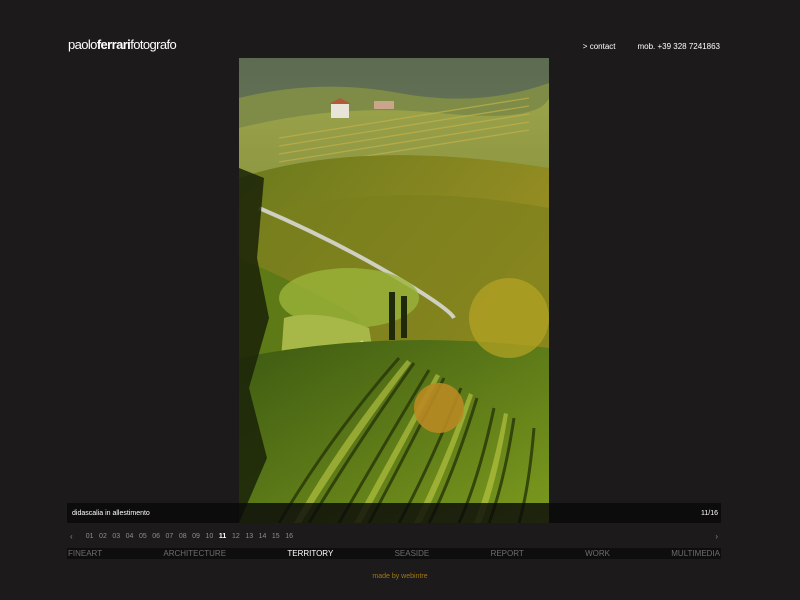 The image size is (800, 600). What do you see at coordinates (288, 536) in the screenshot?
I see `page-number: 16` at bounding box center [288, 536].